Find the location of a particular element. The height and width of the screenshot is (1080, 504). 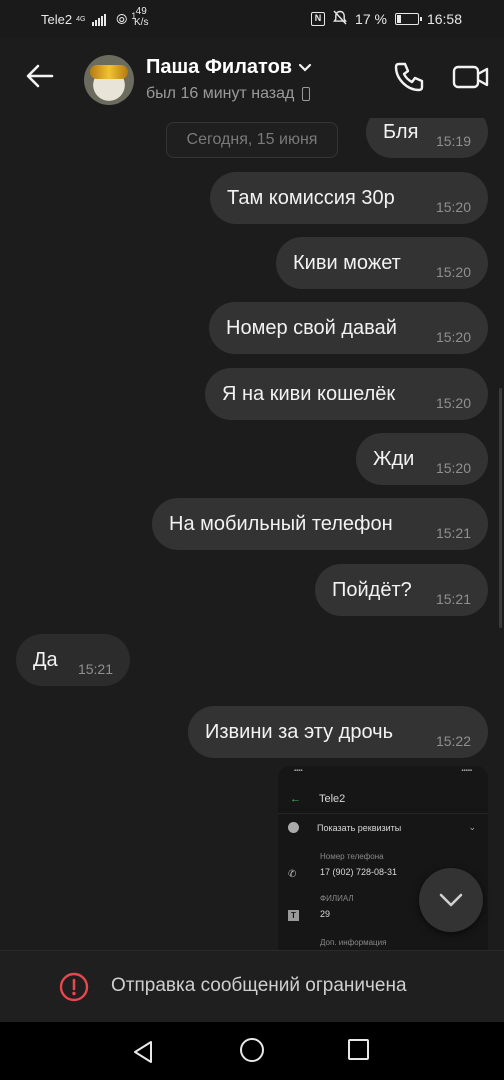

message-text: Номер свой давай is located at coordinates (311, 327).